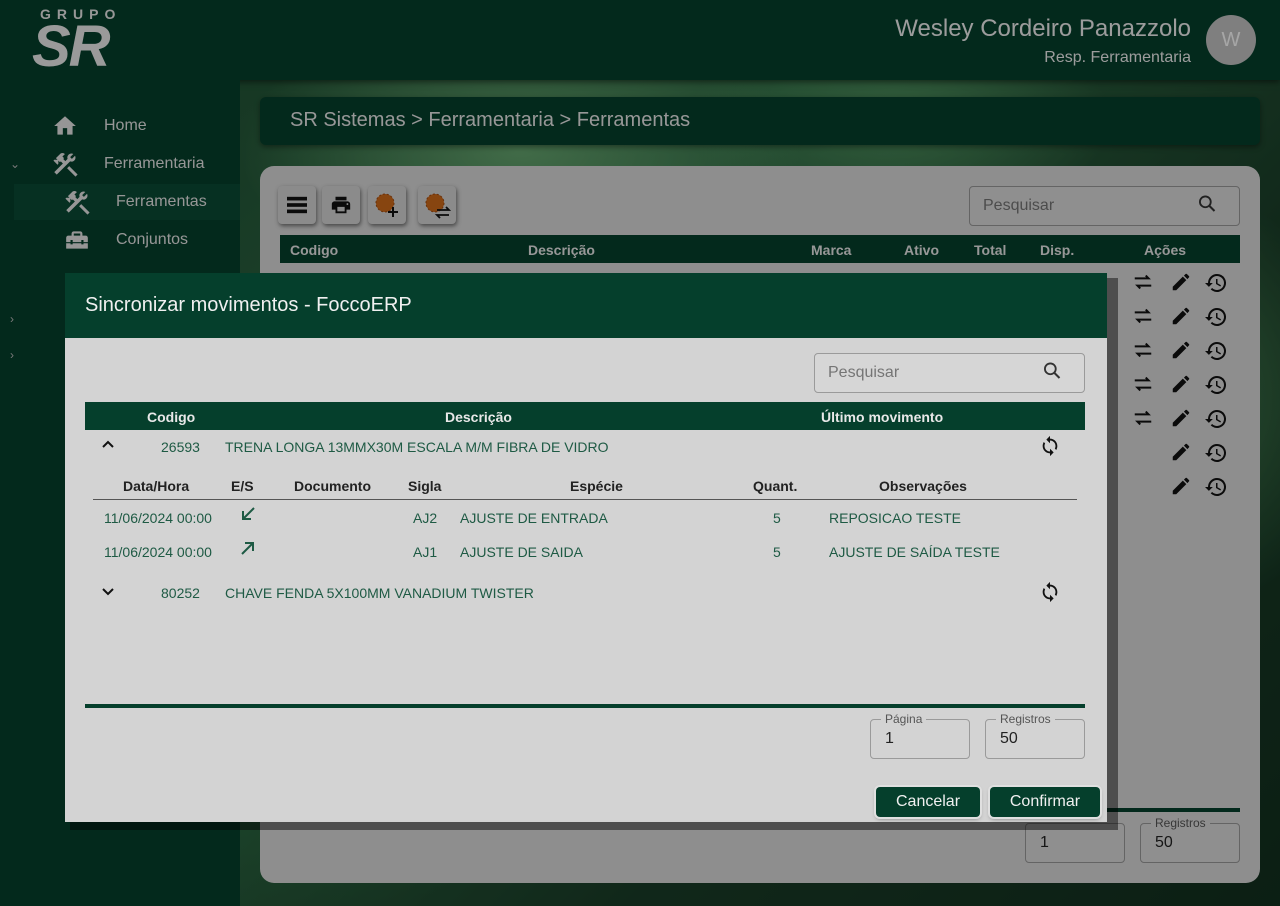  I want to click on records-value: 50, so click(1009, 738).